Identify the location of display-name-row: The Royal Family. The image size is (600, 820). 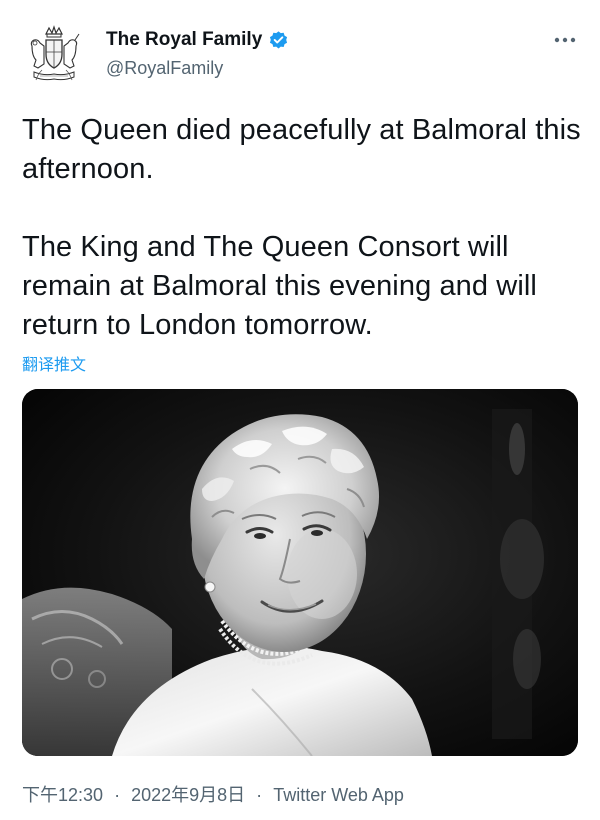
(197, 40).